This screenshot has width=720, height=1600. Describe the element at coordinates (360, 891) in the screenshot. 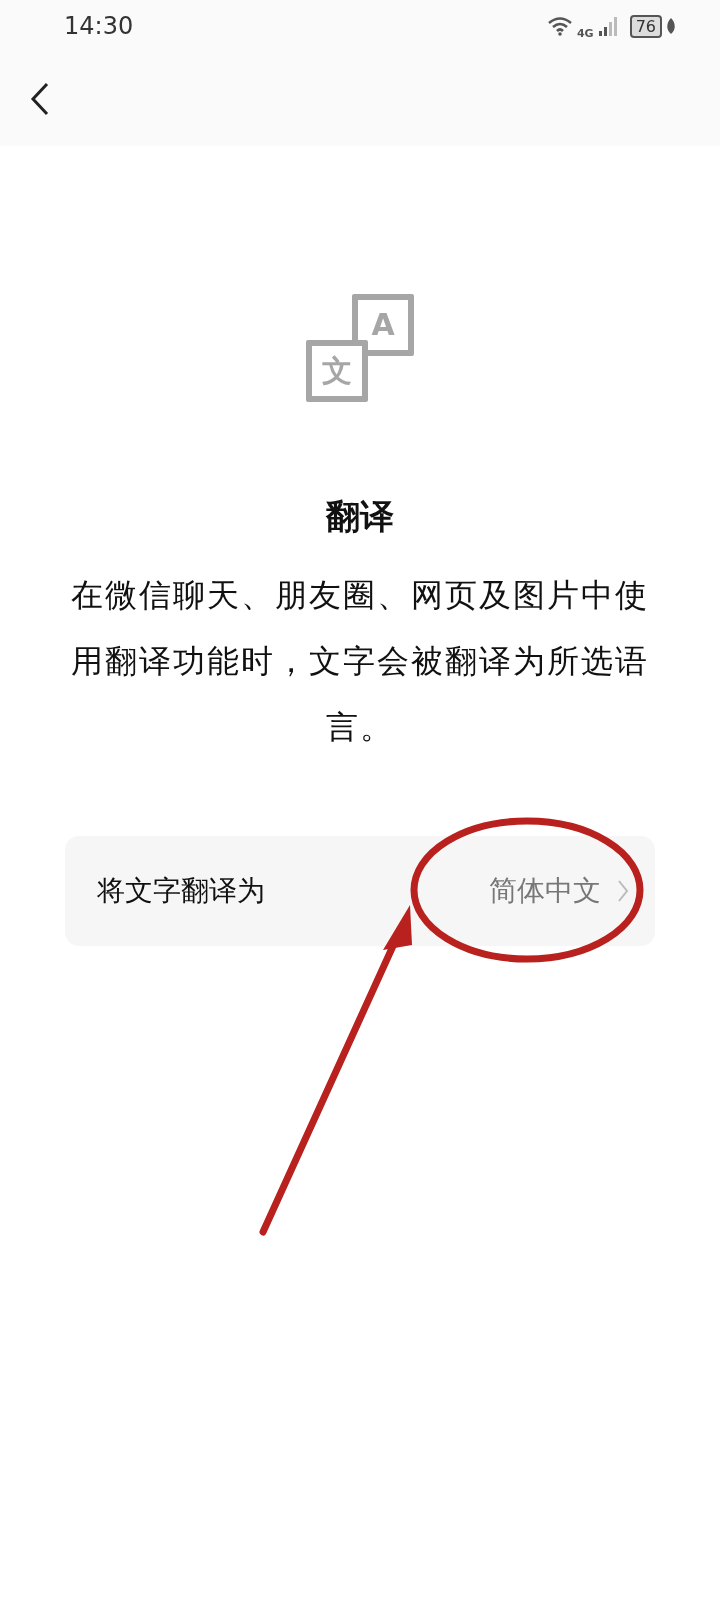

I see `translate-setting-row: 将文字翻译为 简体中文` at that location.